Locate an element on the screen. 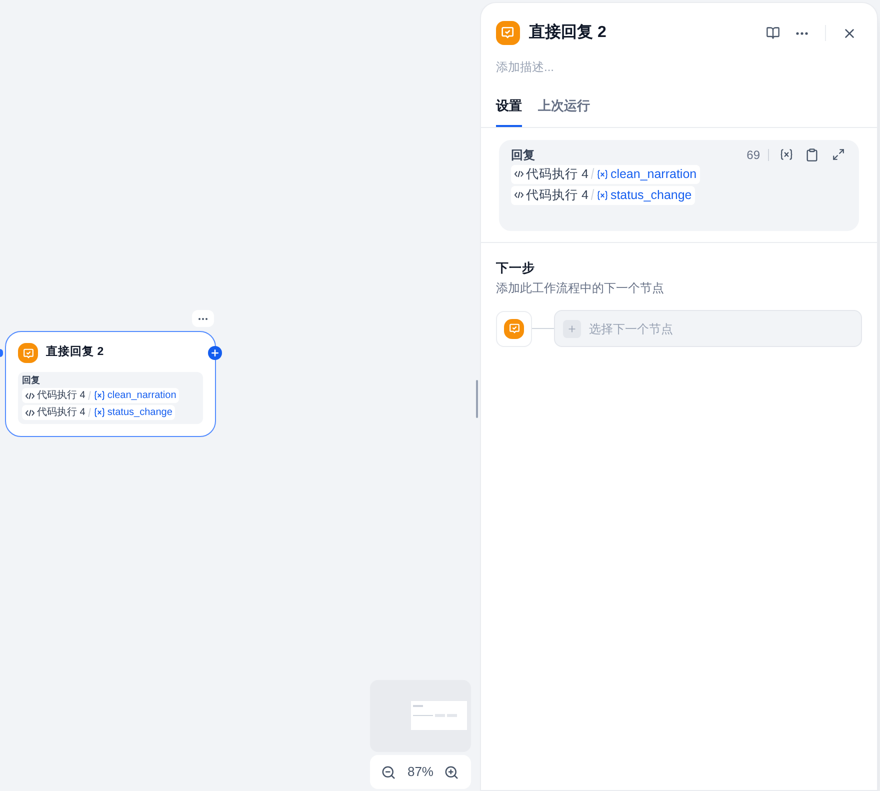 The image size is (880, 791). minimap-node-drawing is located at coordinates (439, 715).